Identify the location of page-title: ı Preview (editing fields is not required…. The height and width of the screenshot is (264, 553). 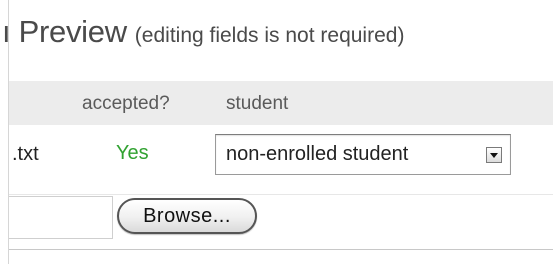
(203, 32).